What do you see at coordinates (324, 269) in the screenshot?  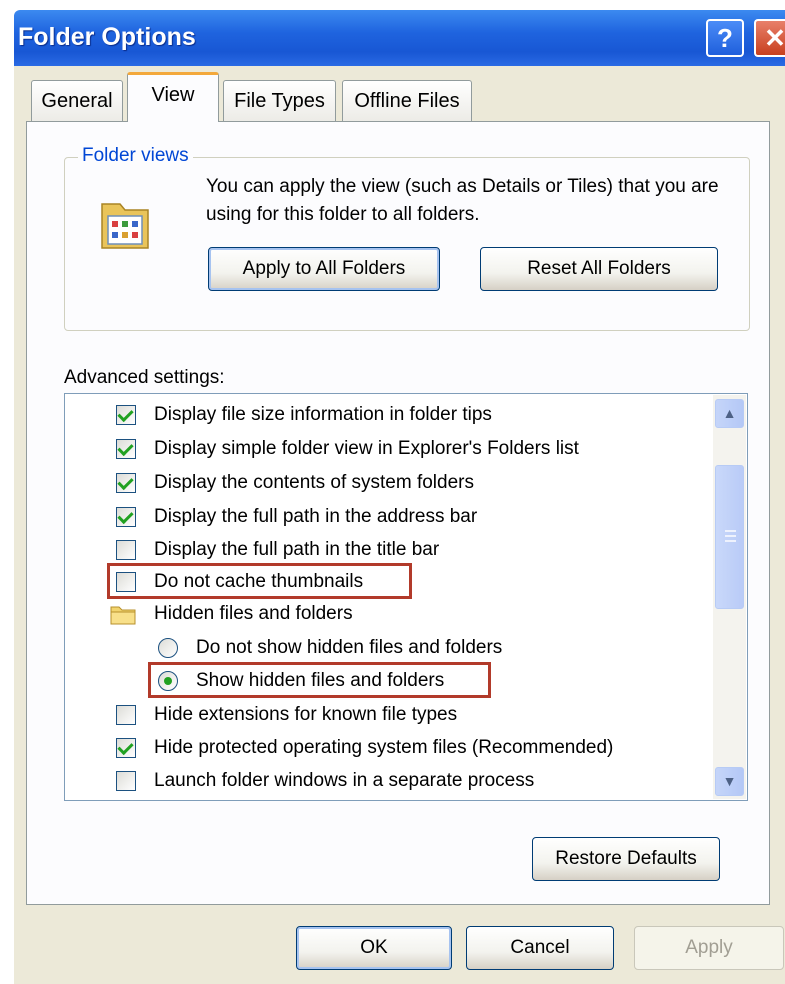 I see `apply-to-all-folders-button: Apply to All Folders` at bounding box center [324, 269].